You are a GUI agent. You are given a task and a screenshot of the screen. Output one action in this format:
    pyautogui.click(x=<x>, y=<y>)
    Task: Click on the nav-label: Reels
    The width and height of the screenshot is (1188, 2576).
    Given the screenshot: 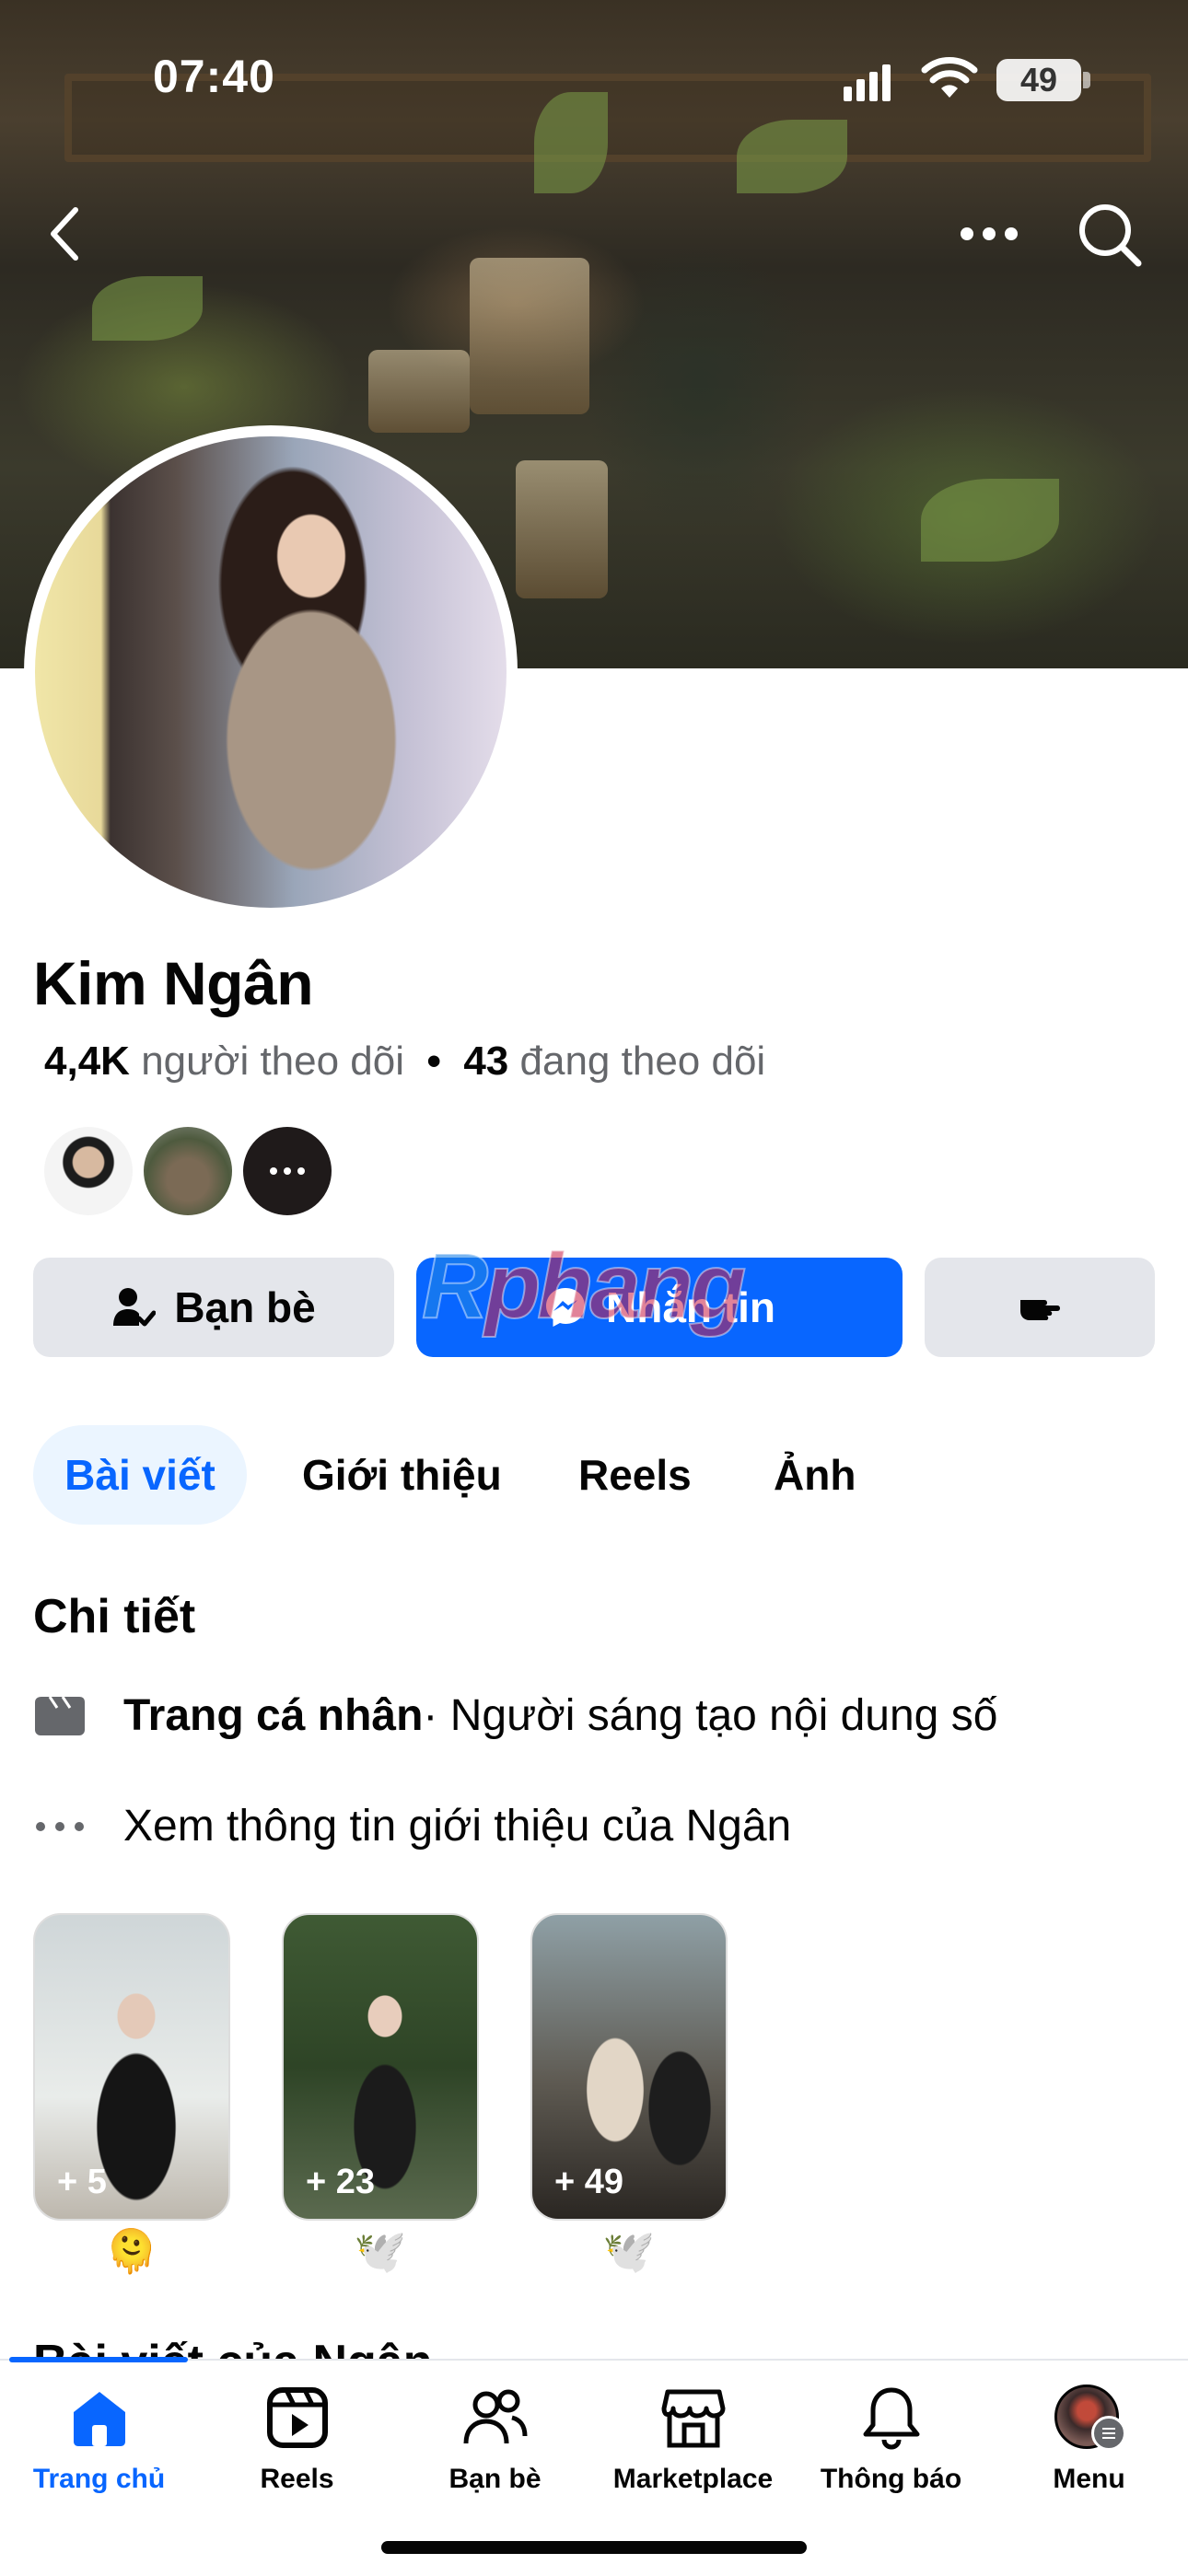 What is the action you would take?
    pyautogui.click(x=297, y=2479)
    